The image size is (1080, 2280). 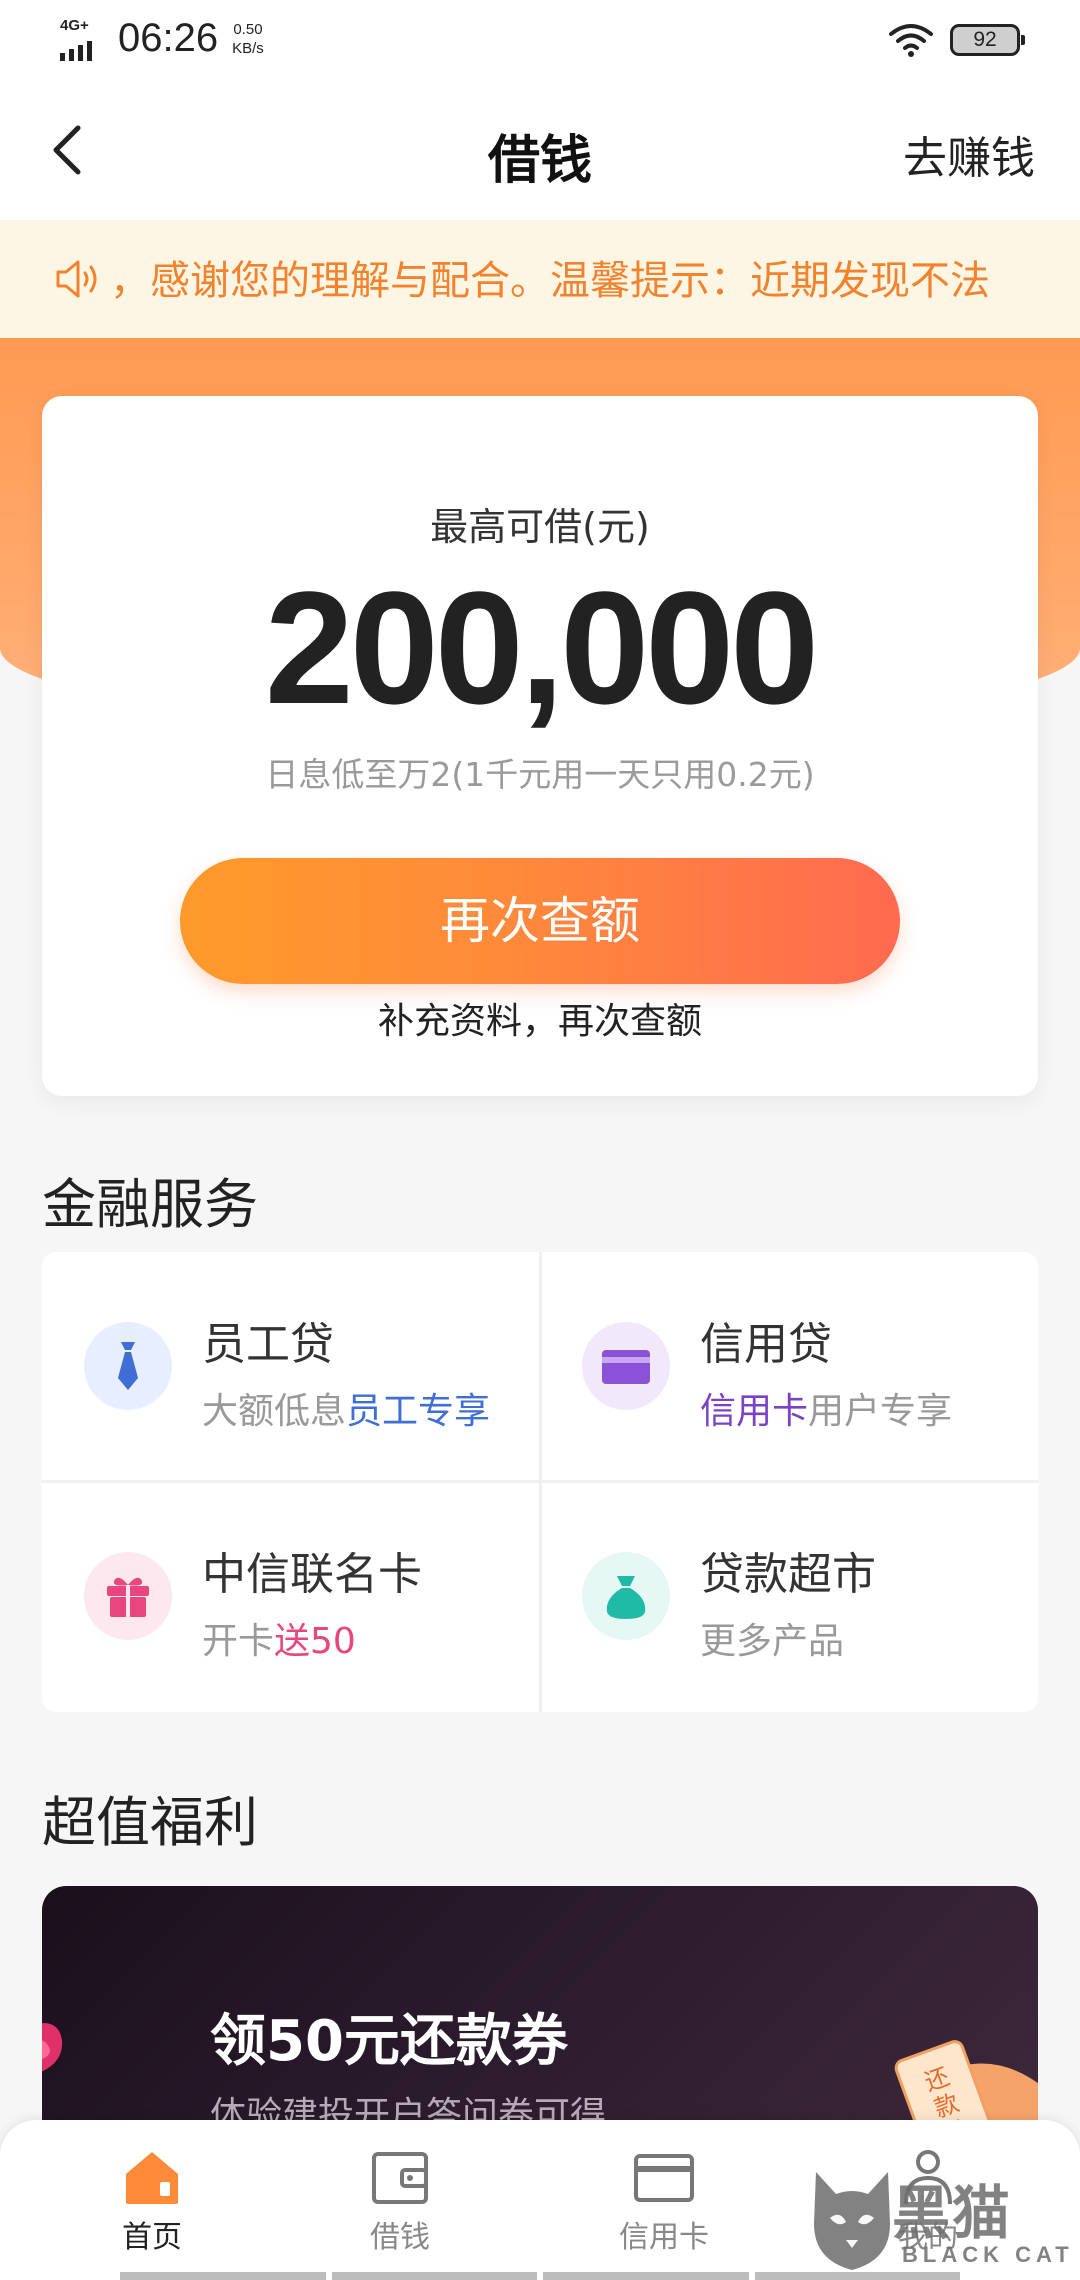 What do you see at coordinates (168, 38) in the screenshot?
I see `status-time: 06:26` at bounding box center [168, 38].